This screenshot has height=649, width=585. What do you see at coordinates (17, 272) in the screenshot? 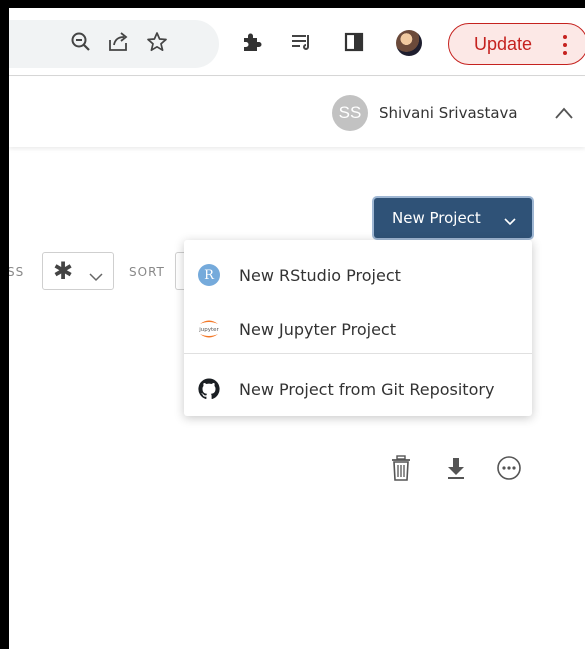
I see `access-filter-label: SS` at bounding box center [17, 272].